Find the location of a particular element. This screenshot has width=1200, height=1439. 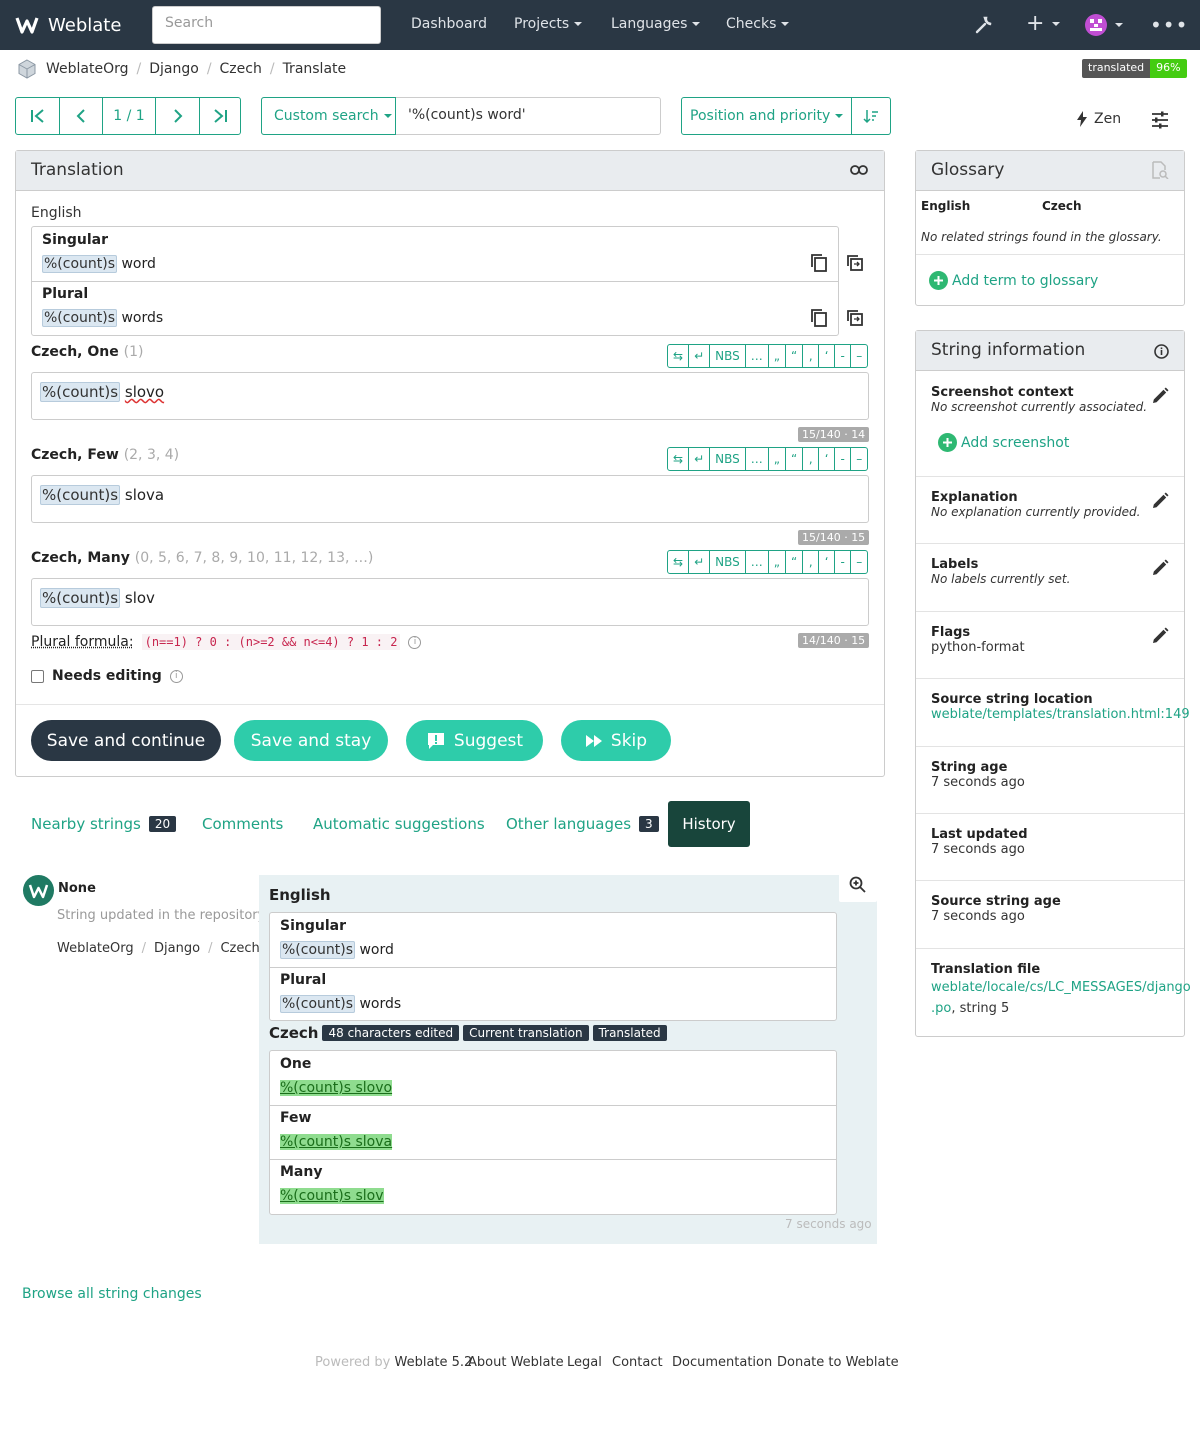

translation-file-link: .po is located at coordinates (941, 1008).